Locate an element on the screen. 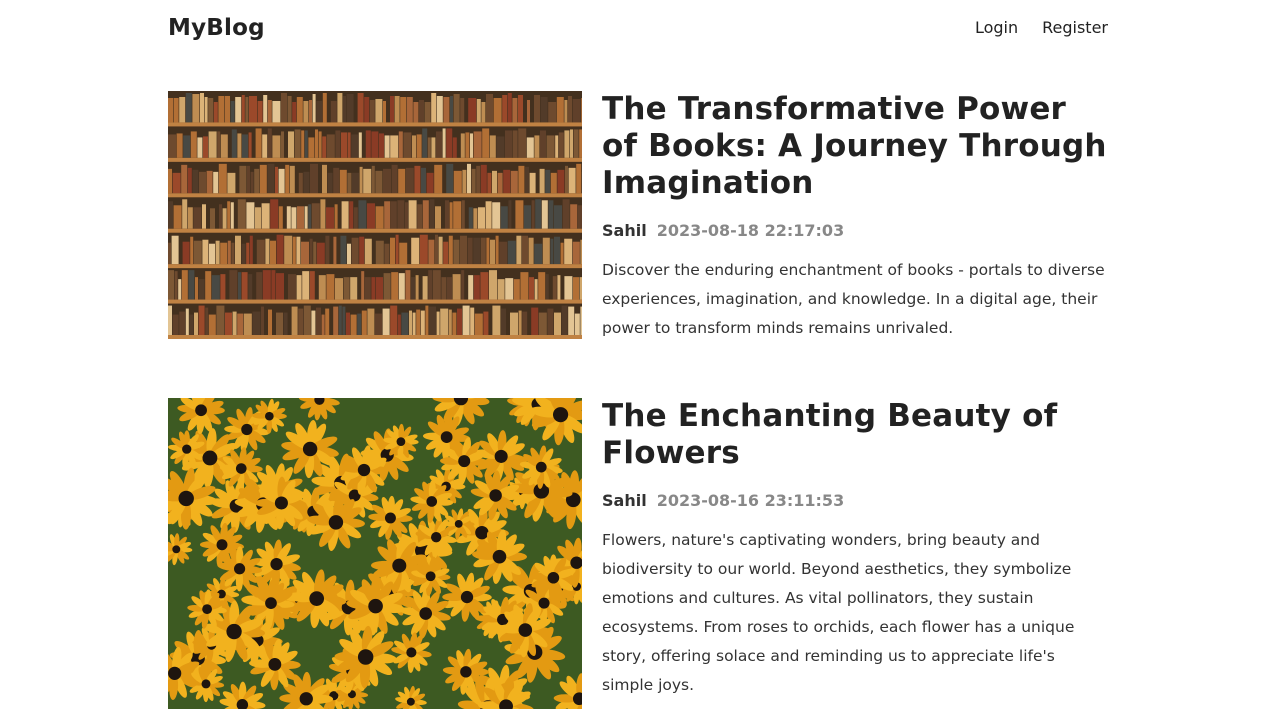 Image resolution: width=1282 pixels, height=723 pixels. flowers-image is located at coordinates (375, 553).